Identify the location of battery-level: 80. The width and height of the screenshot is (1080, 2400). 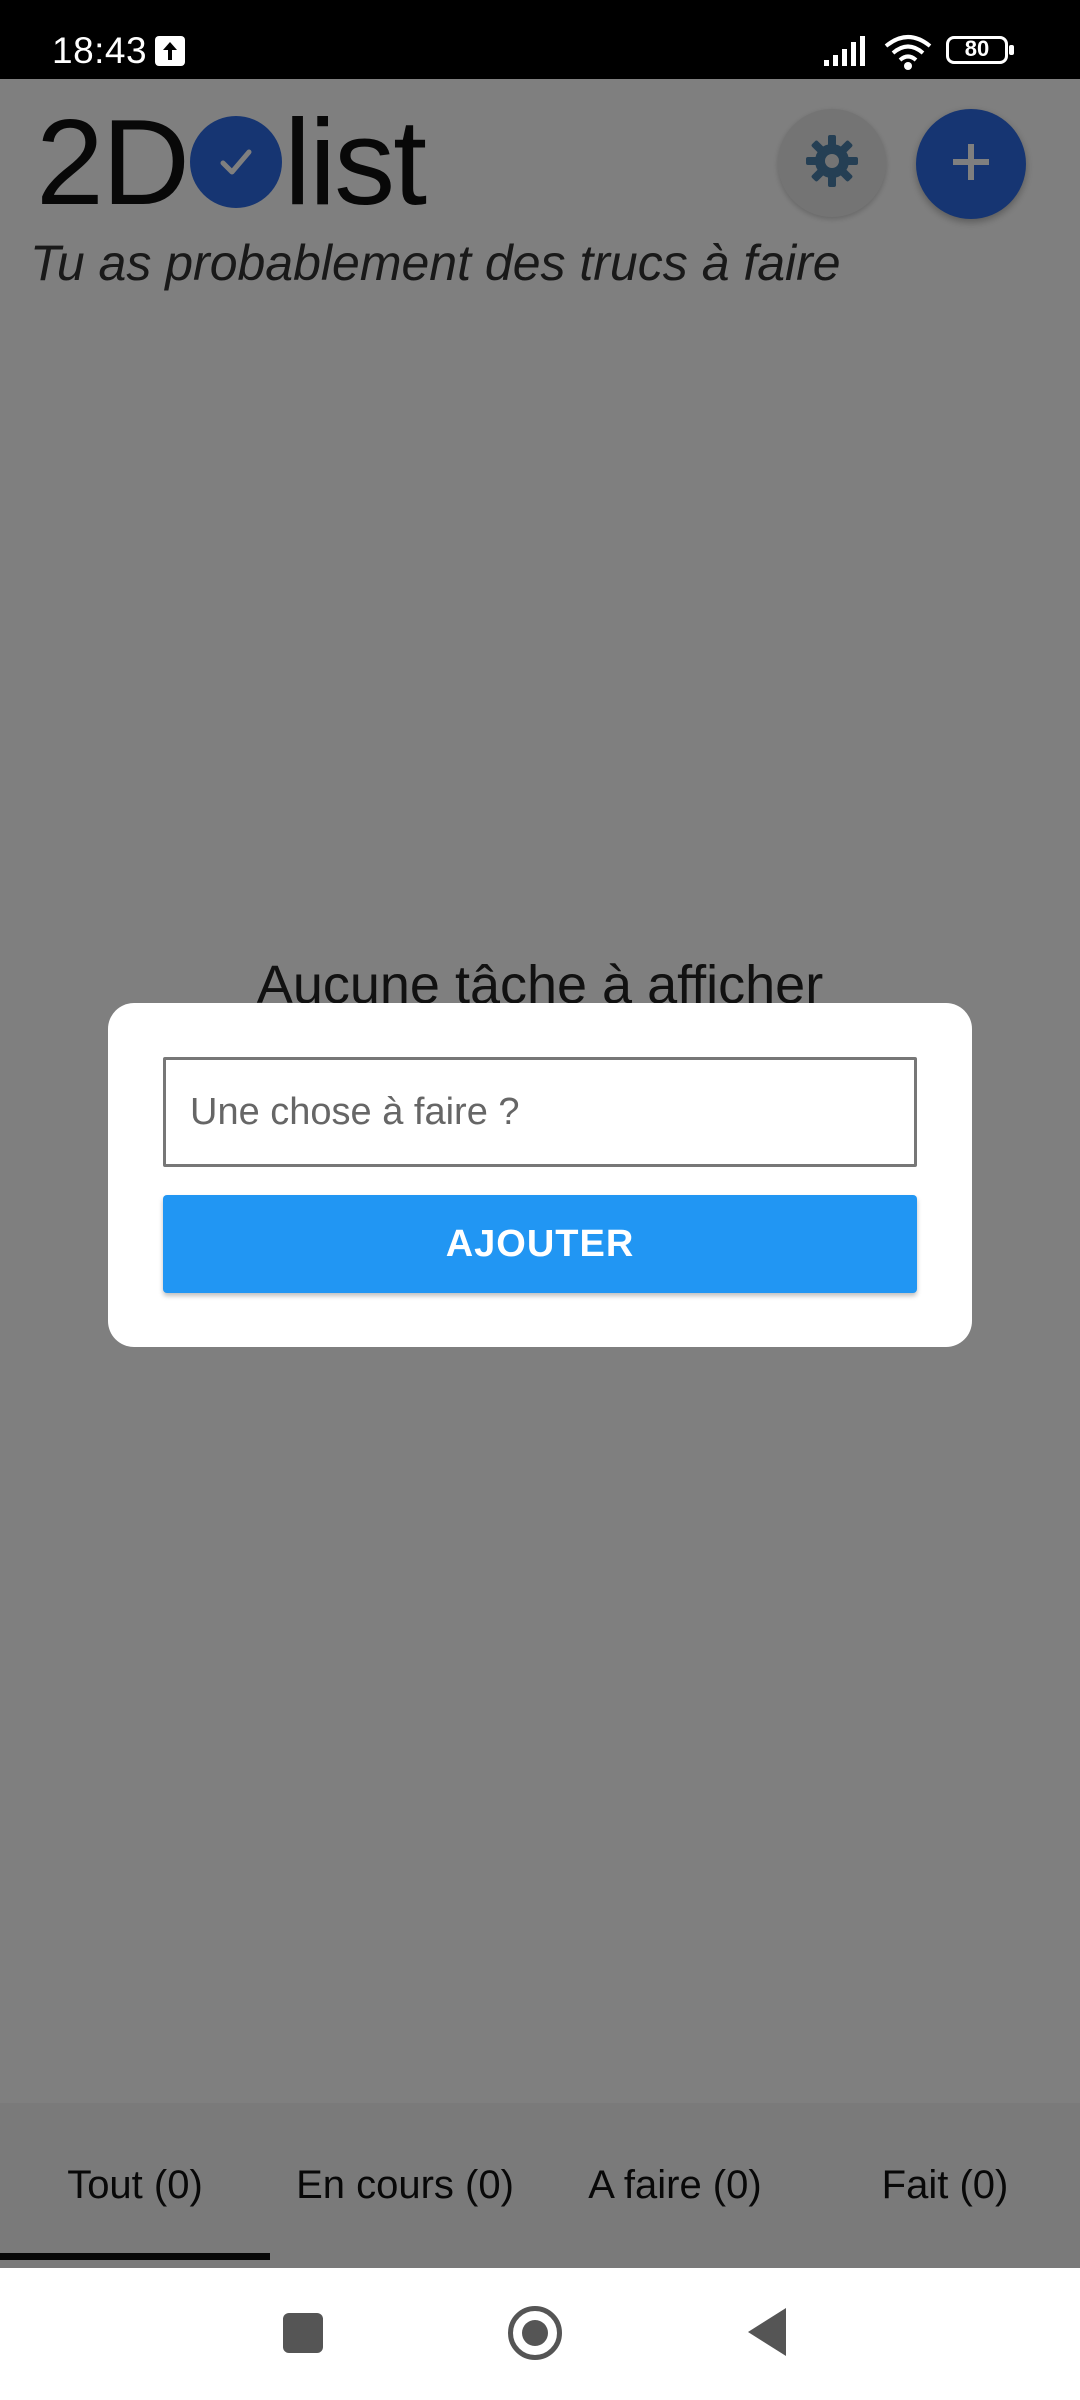
(977, 48).